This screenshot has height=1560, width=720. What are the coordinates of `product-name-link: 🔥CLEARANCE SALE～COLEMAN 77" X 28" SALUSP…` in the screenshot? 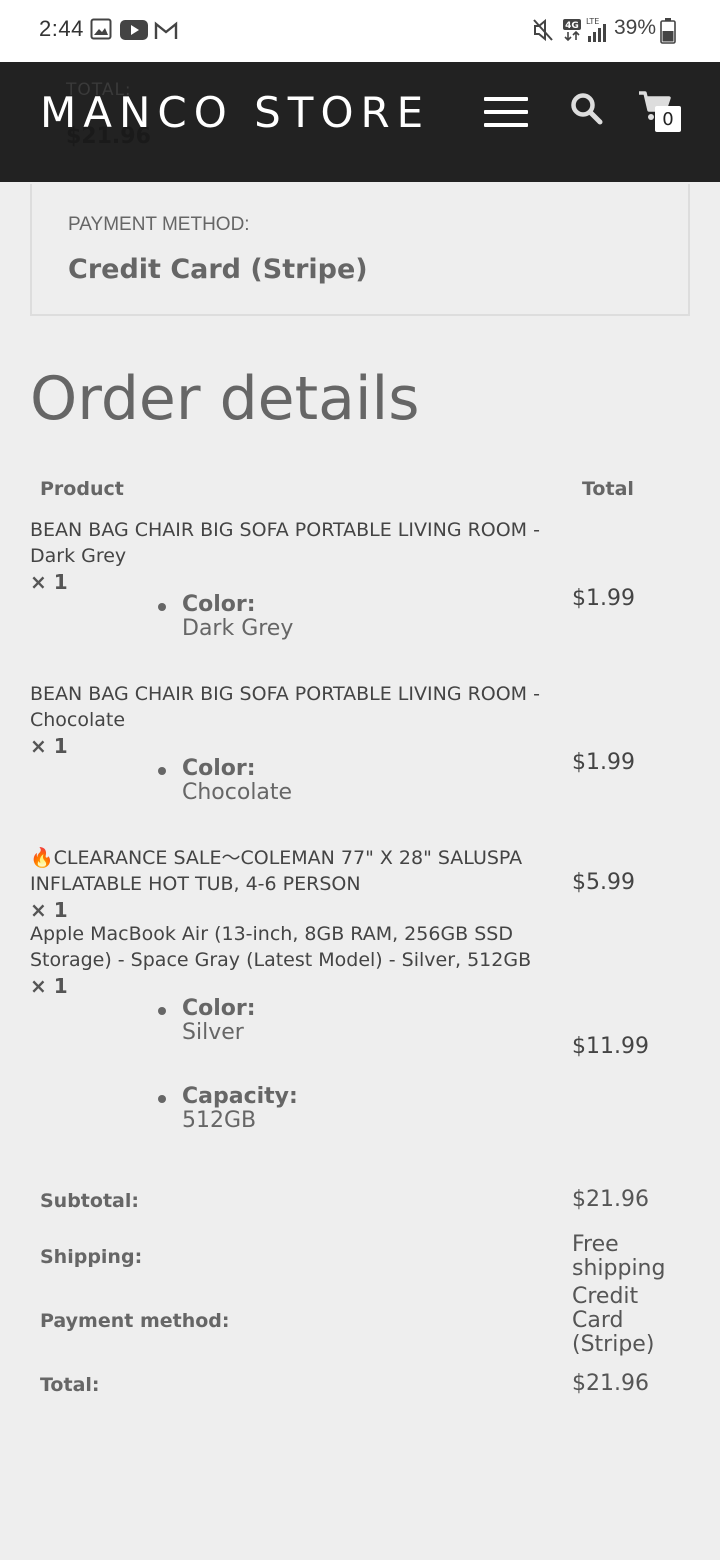 It's located at (290, 871).